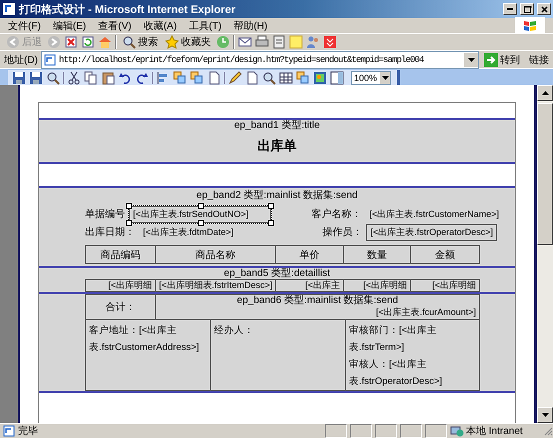 The width and height of the screenshot is (553, 438). I want to click on copy-icon, so click(91, 77).